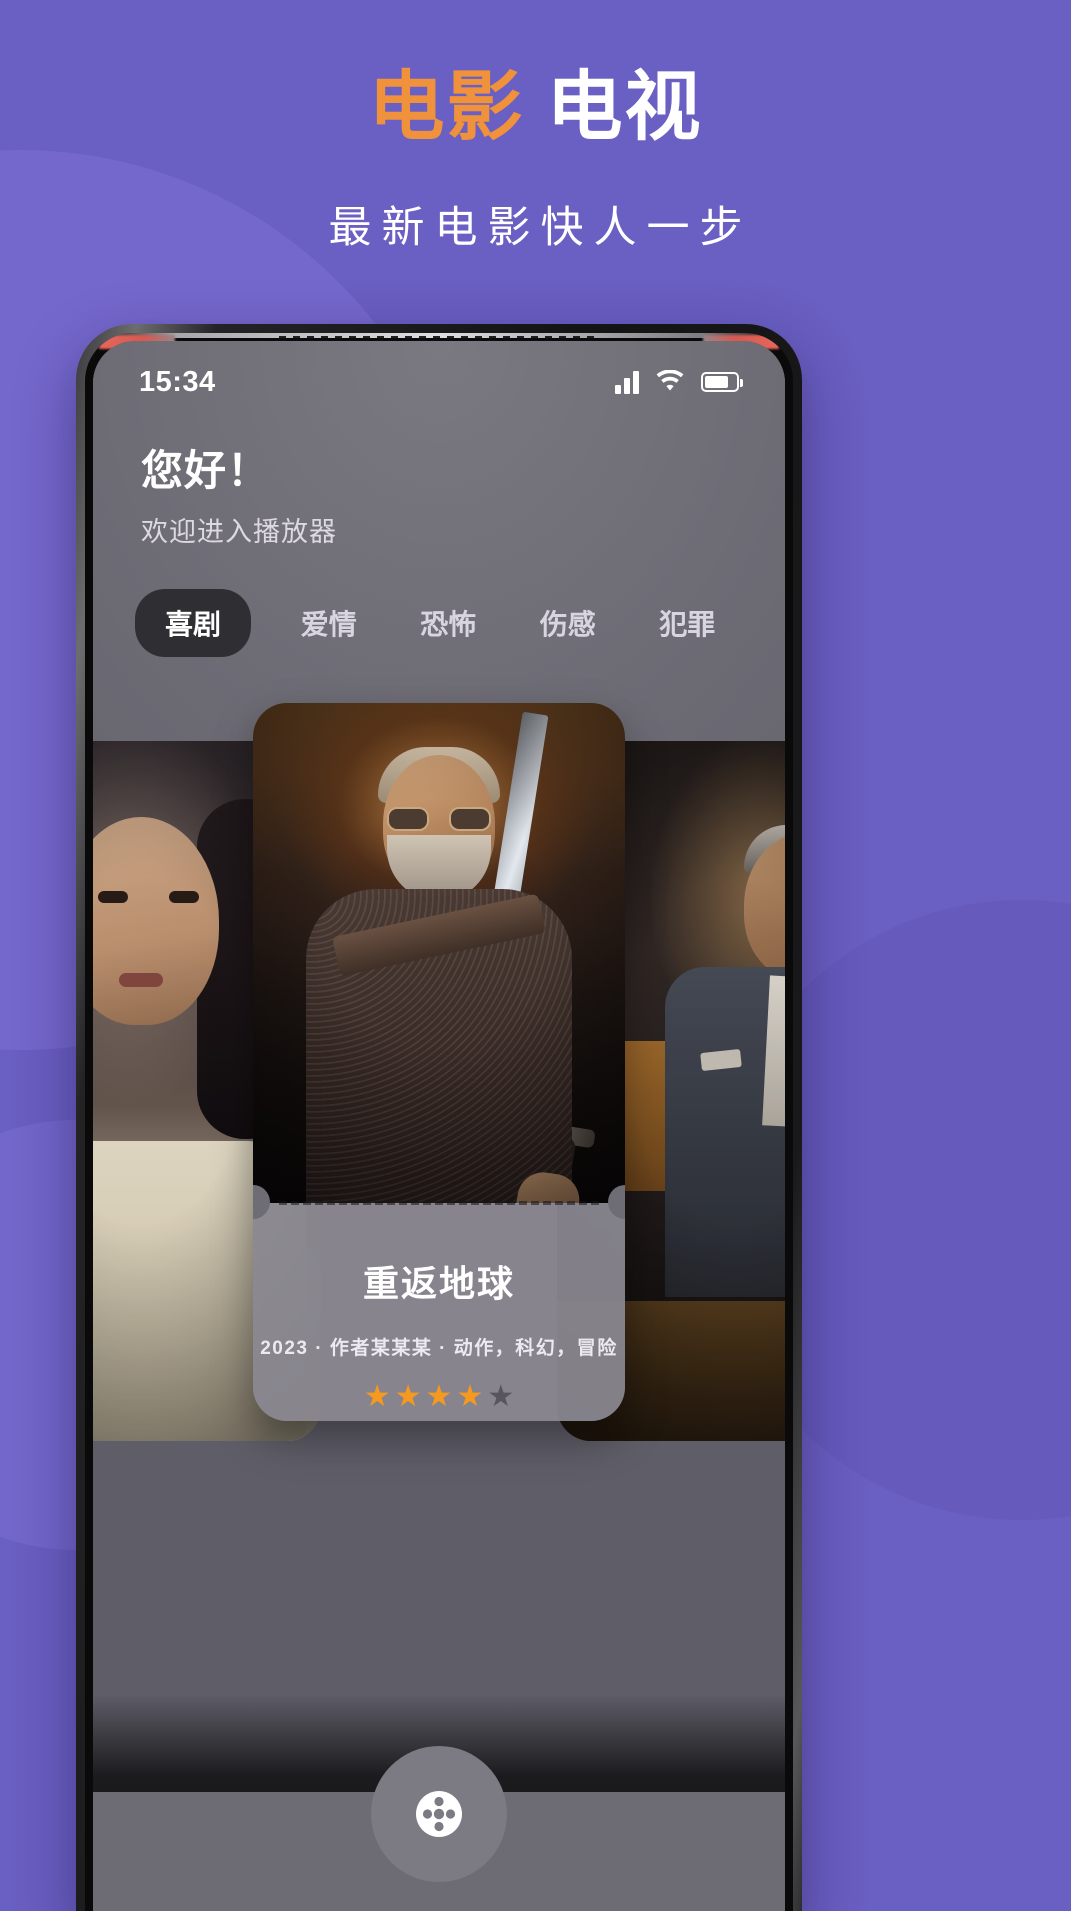 The height and width of the screenshot is (1911, 1071). I want to click on star-icon-3: ★, so click(439, 1397).